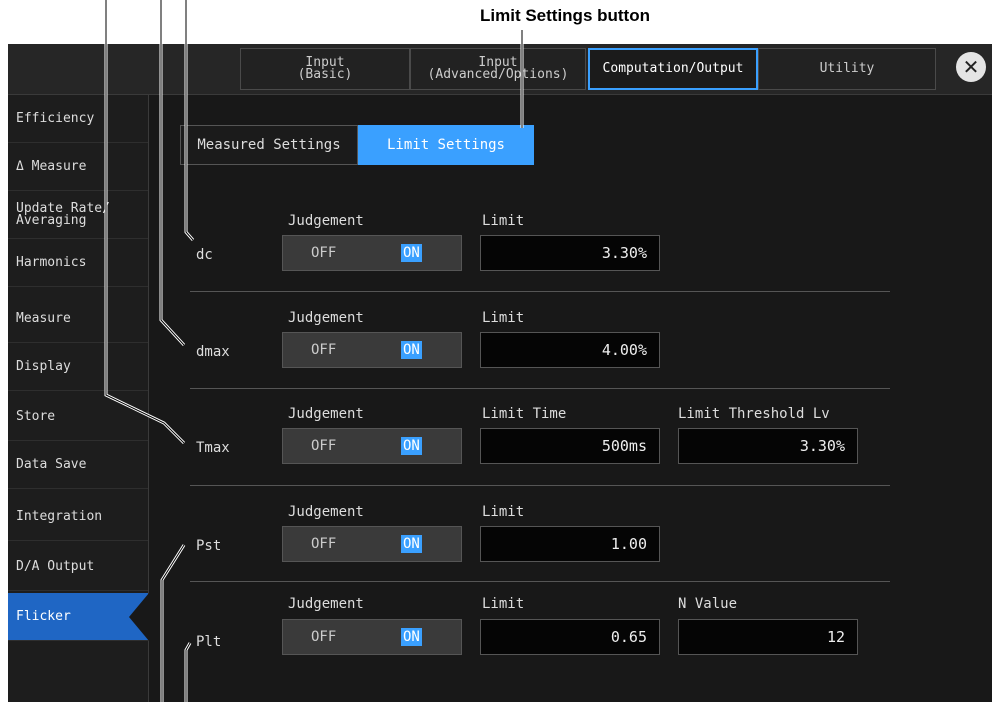 The height and width of the screenshot is (702, 994). What do you see at coordinates (78, 367) in the screenshot?
I see `sidebar-item-display: Display` at bounding box center [78, 367].